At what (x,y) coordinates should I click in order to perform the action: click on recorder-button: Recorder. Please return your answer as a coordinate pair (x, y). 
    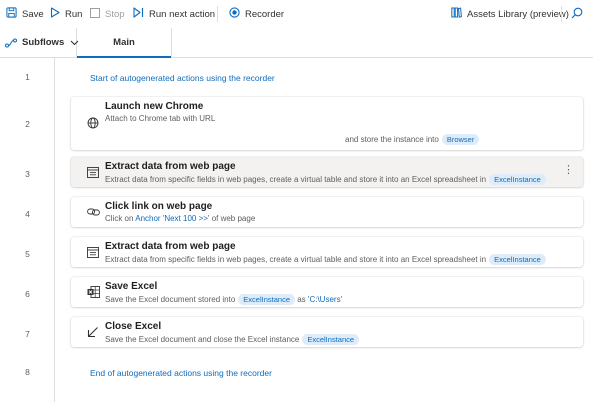
    Looking at the image, I should click on (256, 14).